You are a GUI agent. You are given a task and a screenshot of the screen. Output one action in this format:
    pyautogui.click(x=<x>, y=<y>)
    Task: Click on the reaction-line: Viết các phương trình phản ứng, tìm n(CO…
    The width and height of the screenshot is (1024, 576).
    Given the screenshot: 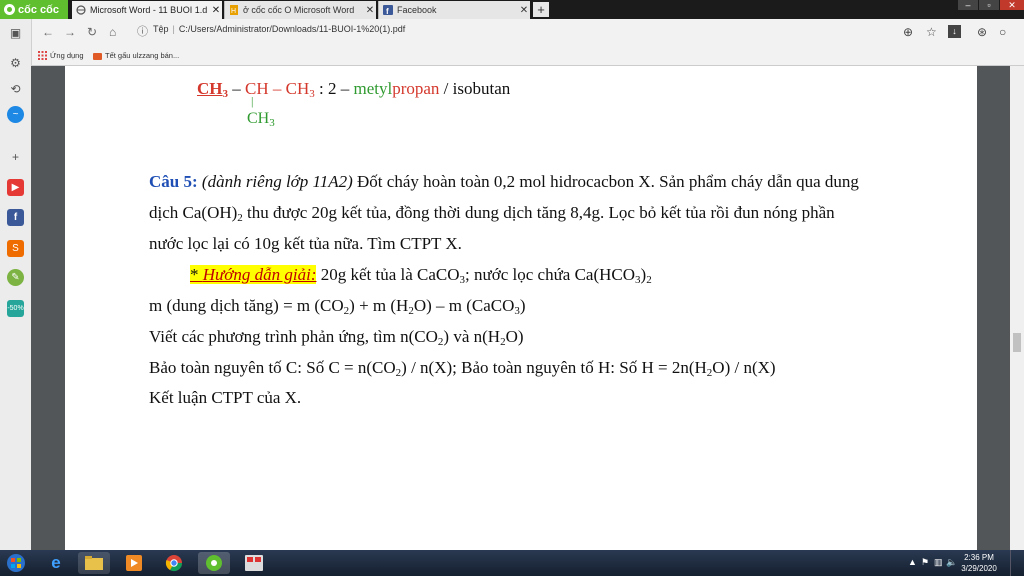 What is the action you would take?
    pyautogui.click(x=336, y=337)
    